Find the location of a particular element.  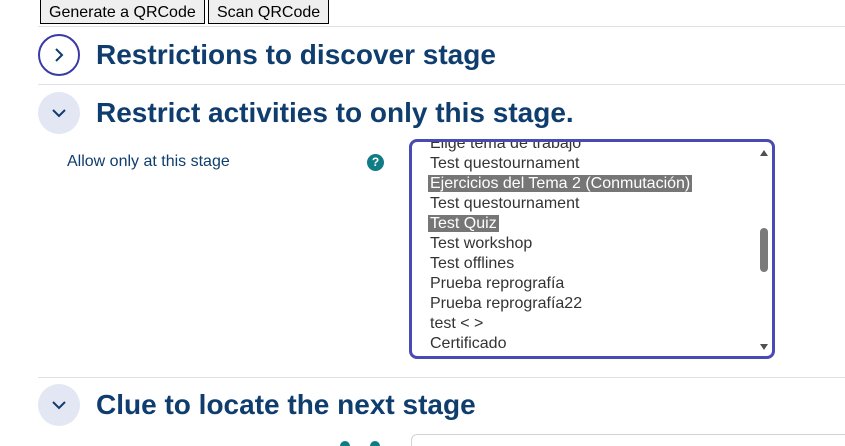

activity-option-label: Test offlines is located at coordinates (472, 263).